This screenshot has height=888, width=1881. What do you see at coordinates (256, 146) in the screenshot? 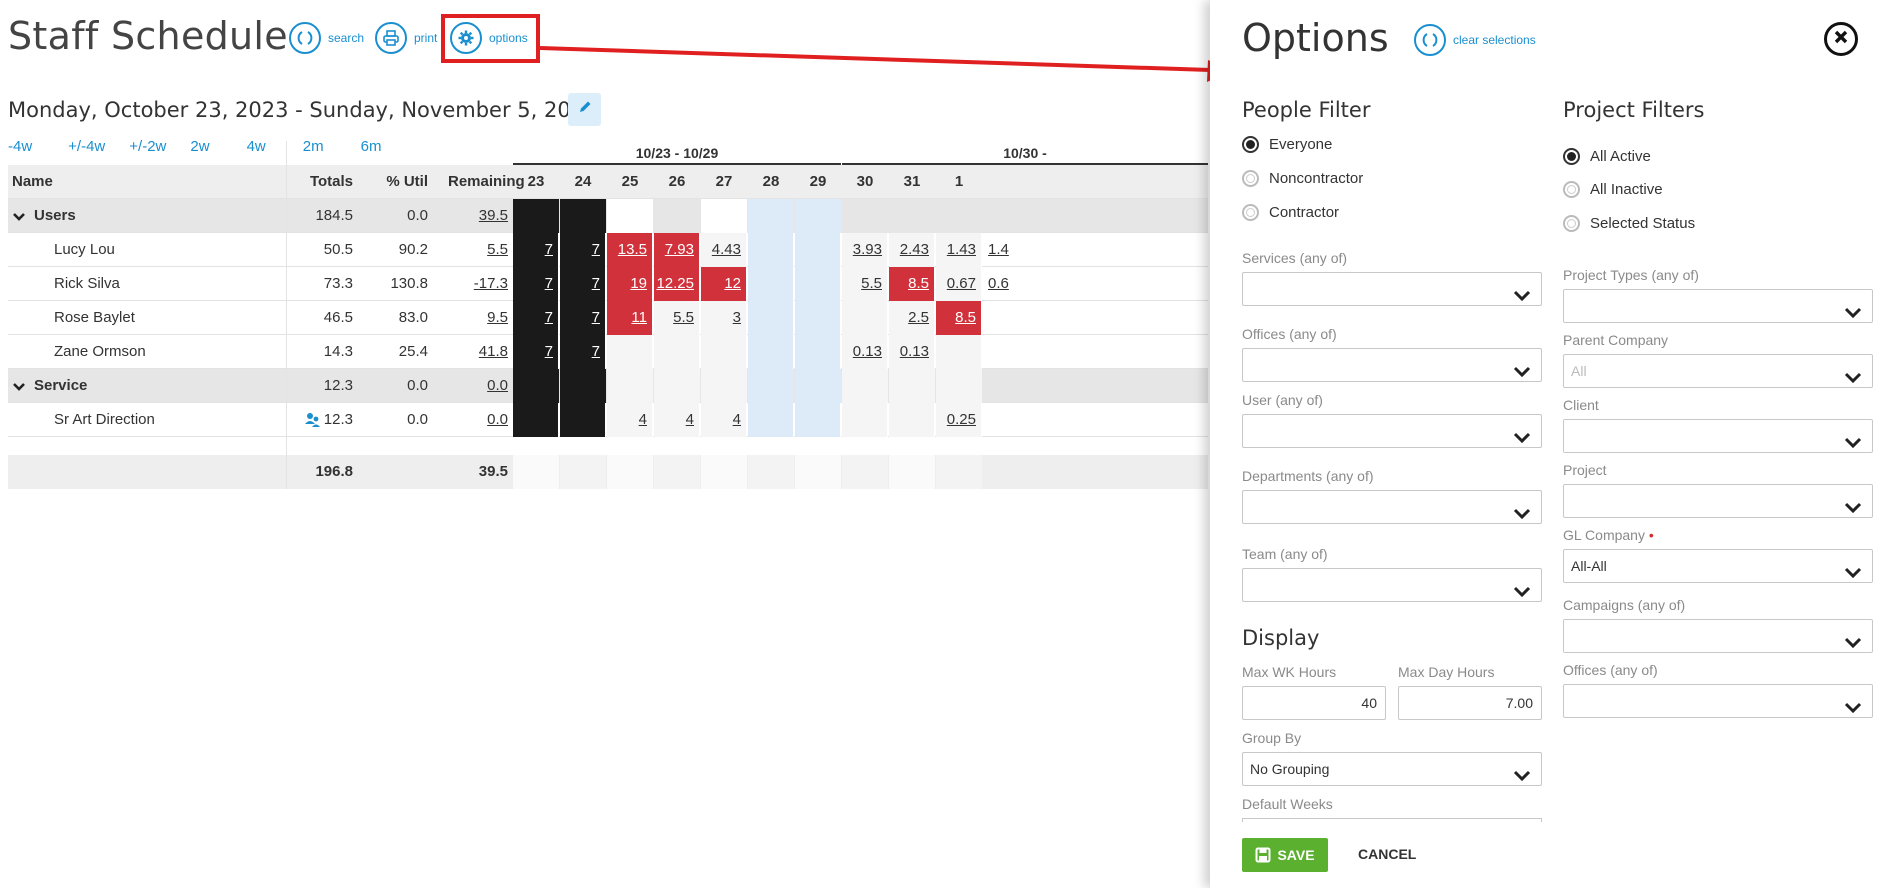
I see `range-link: 4w` at bounding box center [256, 146].